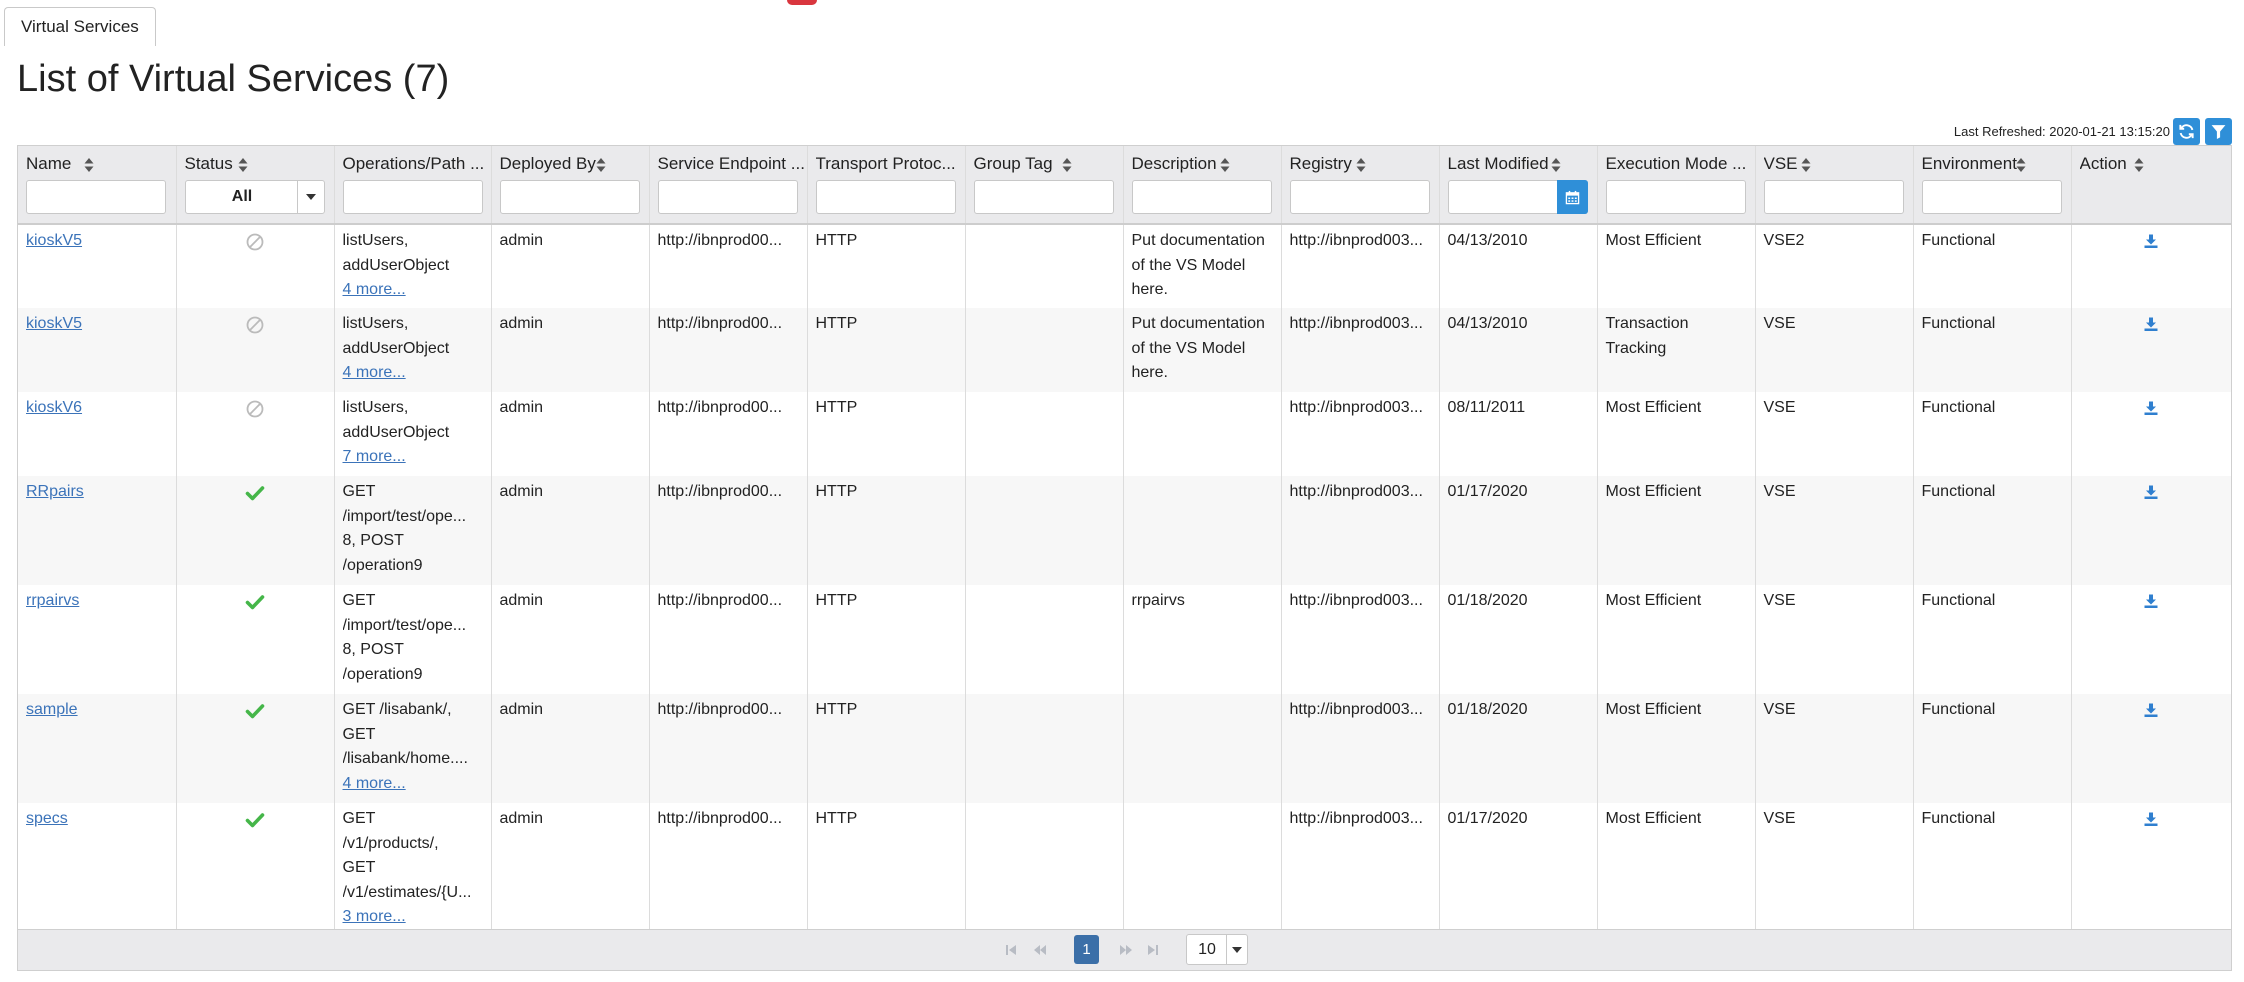 Image resolution: width=2244 pixels, height=982 pixels. Describe the element at coordinates (209, 164) in the screenshot. I see `column-header-label: Status` at that location.